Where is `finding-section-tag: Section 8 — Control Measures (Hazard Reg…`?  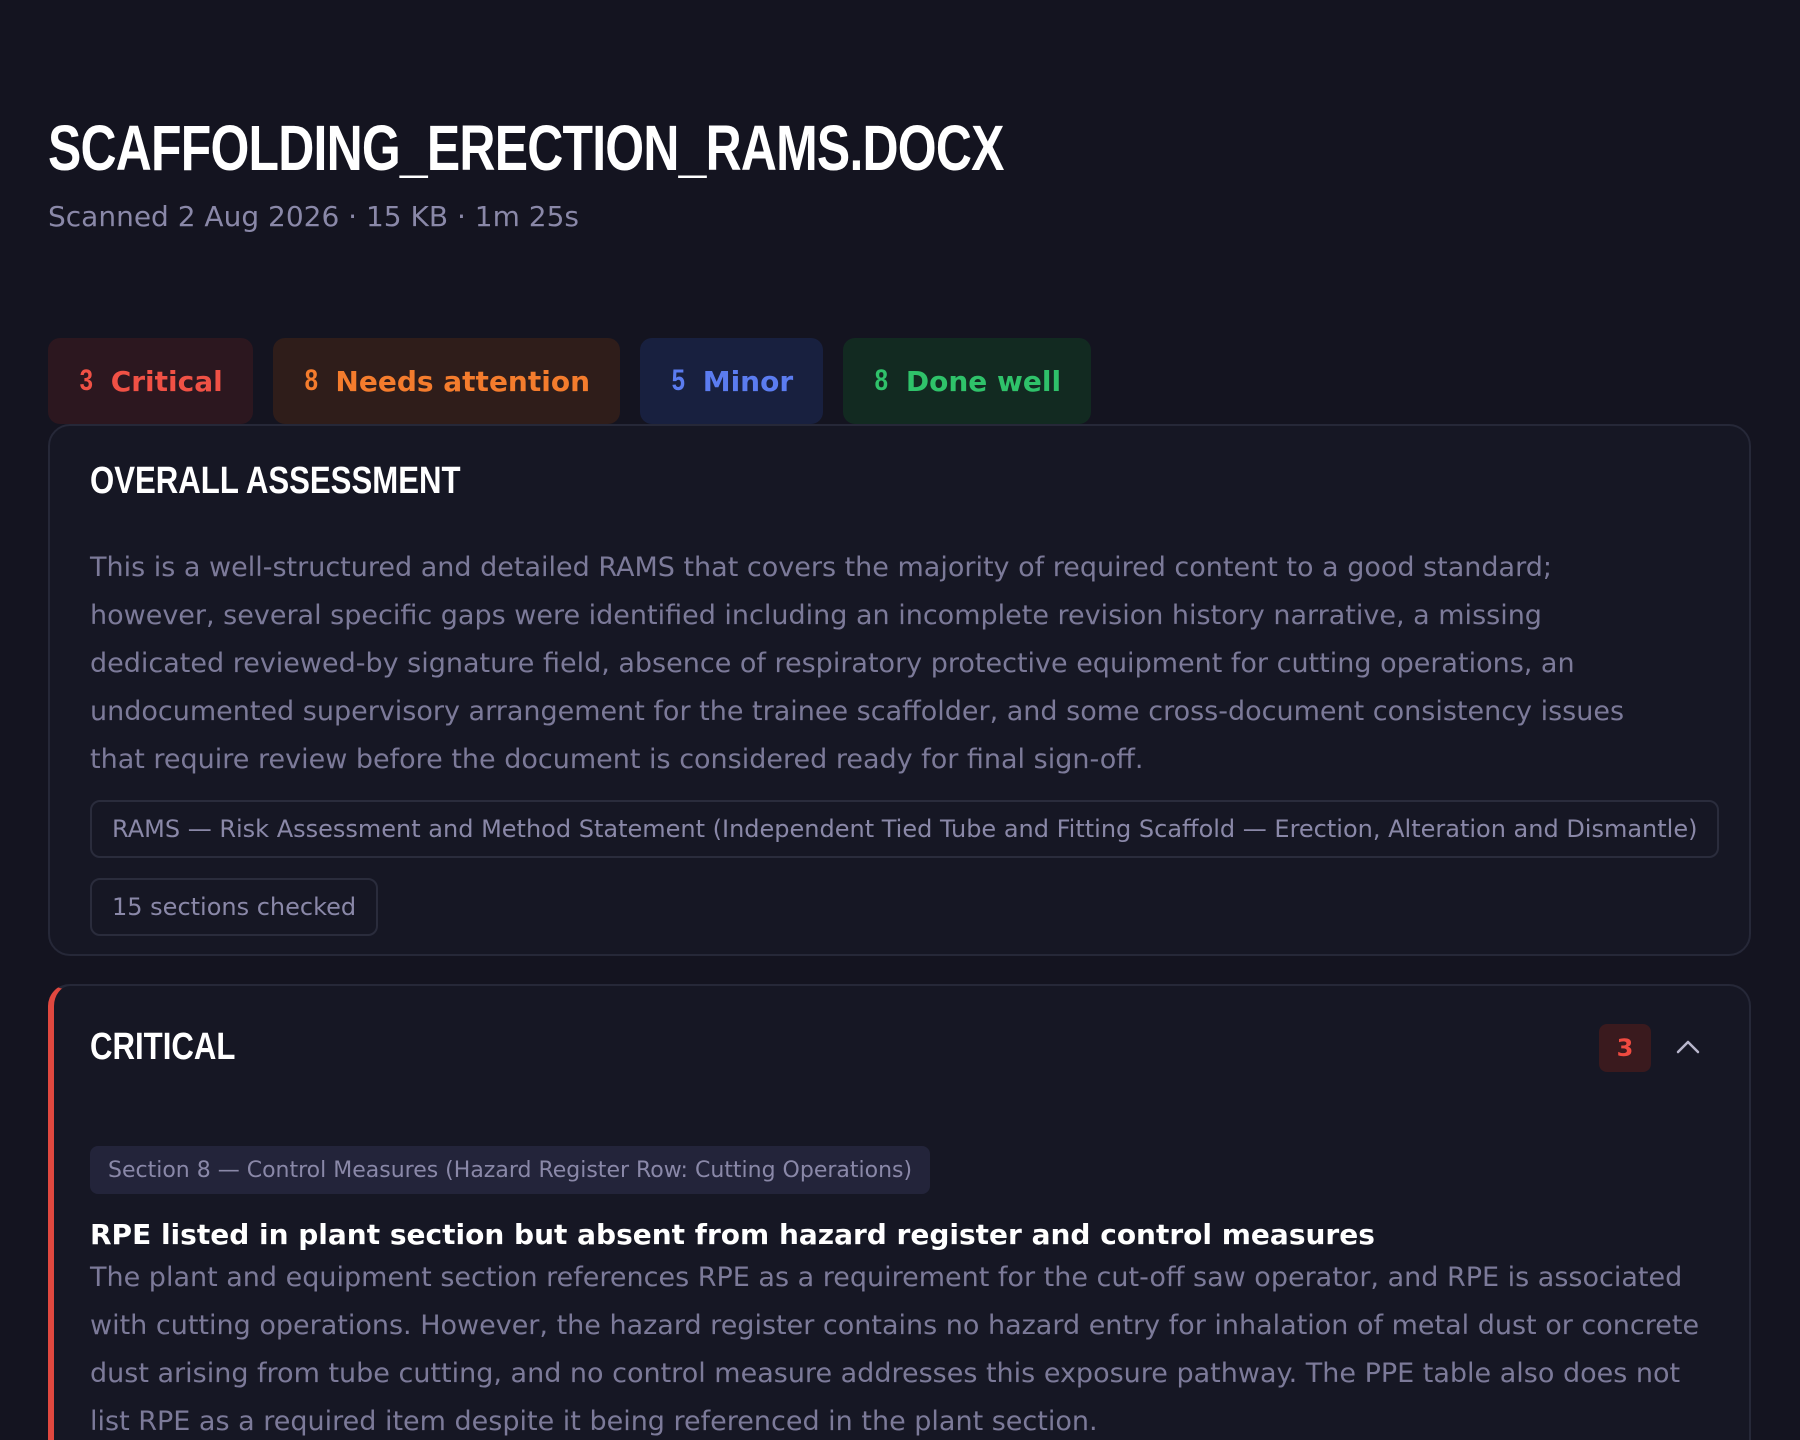 finding-section-tag: Section 8 — Control Measures (Hazard Reg… is located at coordinates (510, 1170).